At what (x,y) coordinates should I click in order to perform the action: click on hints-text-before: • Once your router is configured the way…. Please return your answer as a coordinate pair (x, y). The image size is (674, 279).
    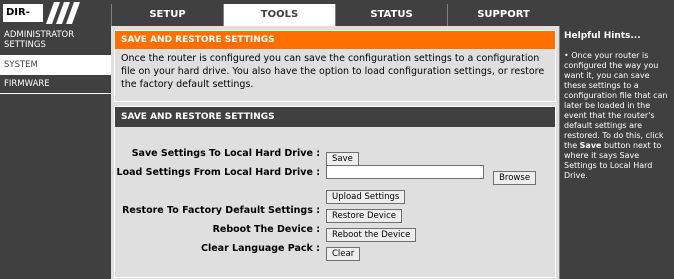
    Looking at the image, I should click on (616, 100).